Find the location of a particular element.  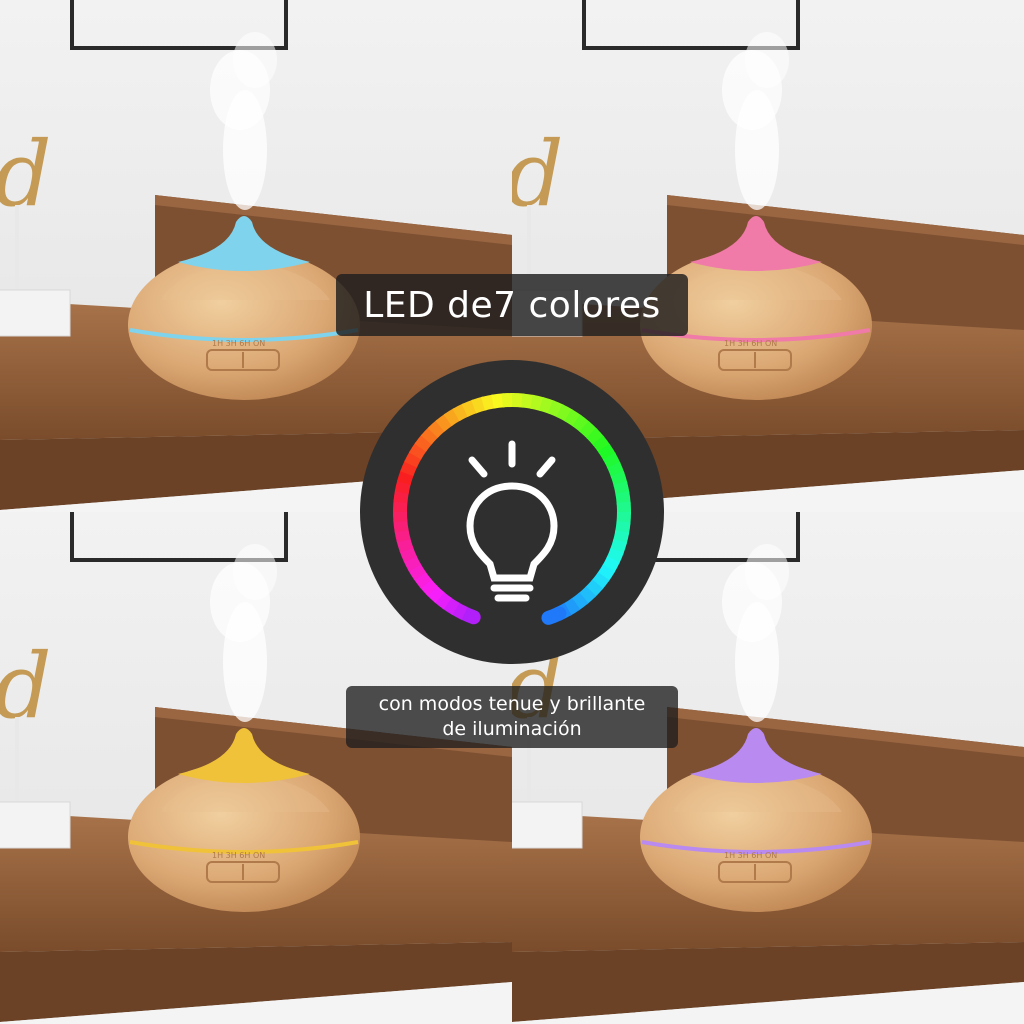

subtitle-line-2: de iluminación is located at coordinates (512, 729).